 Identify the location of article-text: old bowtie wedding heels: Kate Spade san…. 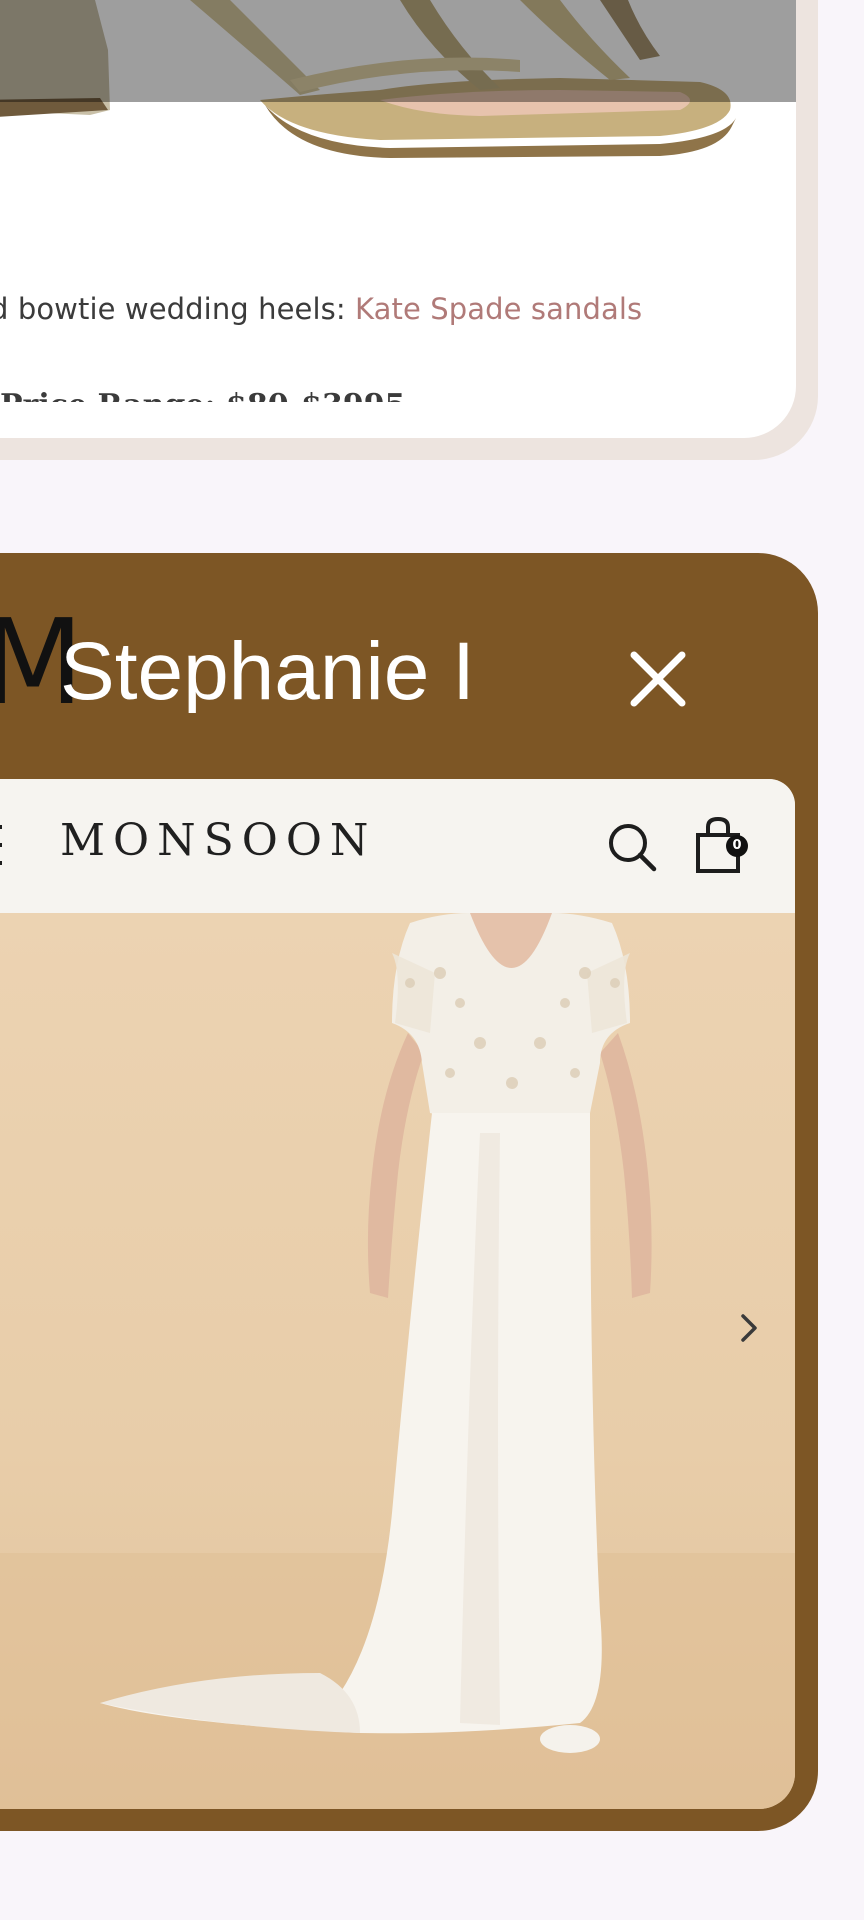
(380, 309).